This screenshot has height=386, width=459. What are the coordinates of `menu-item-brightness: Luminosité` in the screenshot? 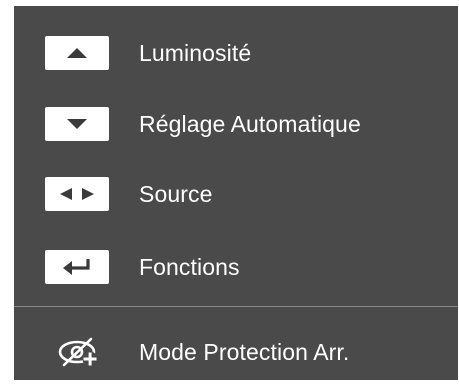 It's located at (236, 53).